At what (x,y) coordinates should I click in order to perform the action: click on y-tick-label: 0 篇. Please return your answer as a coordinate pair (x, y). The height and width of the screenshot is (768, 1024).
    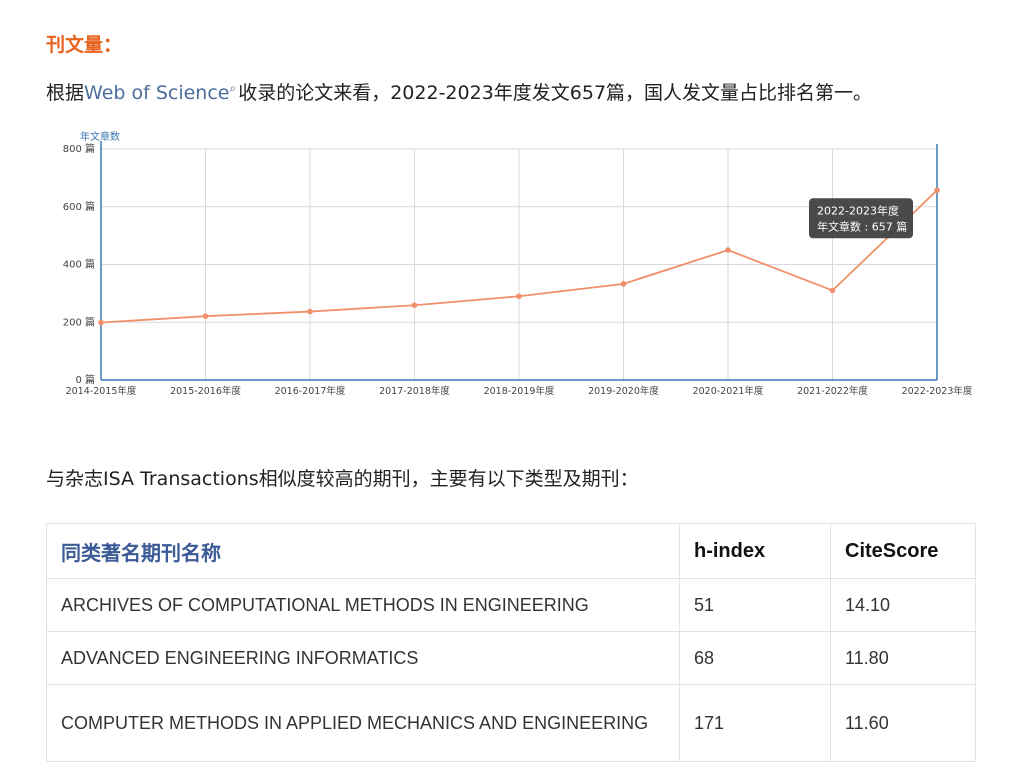
    Looking at the image, I should click on (85, 379).